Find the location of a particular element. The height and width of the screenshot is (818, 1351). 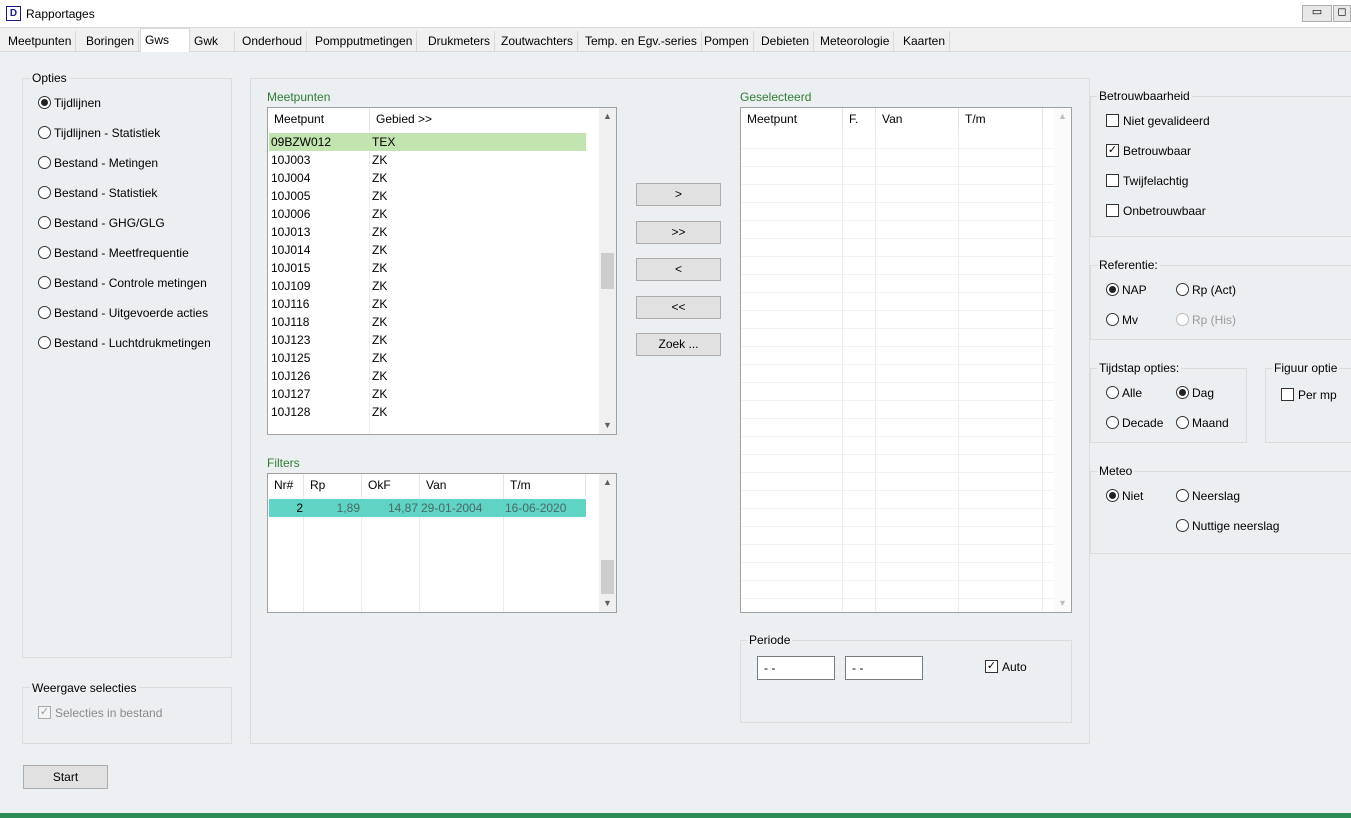

list-item: 10J128 ZK is located at coordinates (427, 412).